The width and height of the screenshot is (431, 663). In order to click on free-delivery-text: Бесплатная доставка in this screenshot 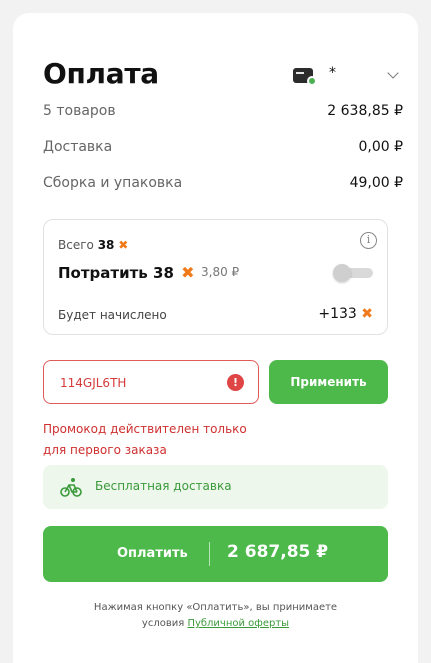, I will do `click(163, 486)`.